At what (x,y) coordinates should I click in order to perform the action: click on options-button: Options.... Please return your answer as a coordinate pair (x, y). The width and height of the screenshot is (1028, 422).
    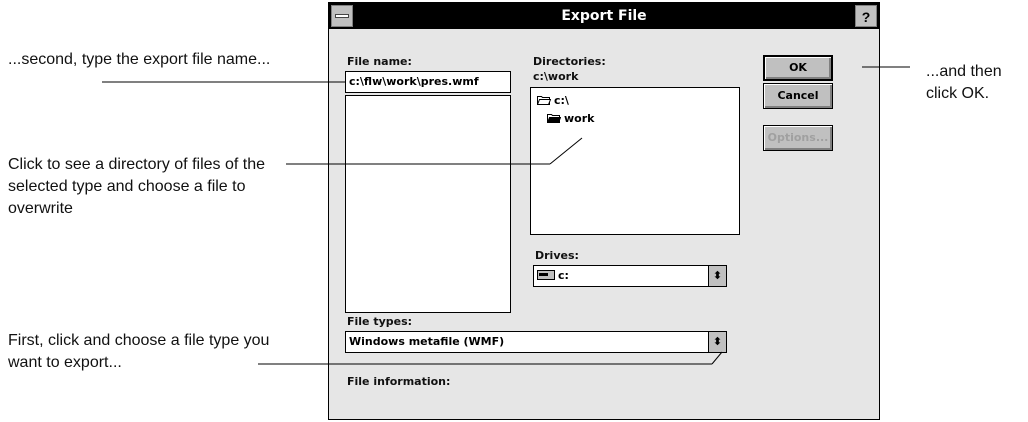
    Looking at the image, I should click on (798, 138).